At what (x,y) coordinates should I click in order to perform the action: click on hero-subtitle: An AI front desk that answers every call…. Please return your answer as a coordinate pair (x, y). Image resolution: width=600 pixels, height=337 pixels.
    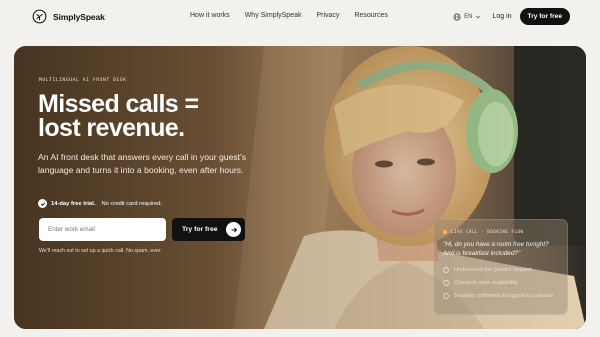
    Looking at the image, I should click on (142, 163).